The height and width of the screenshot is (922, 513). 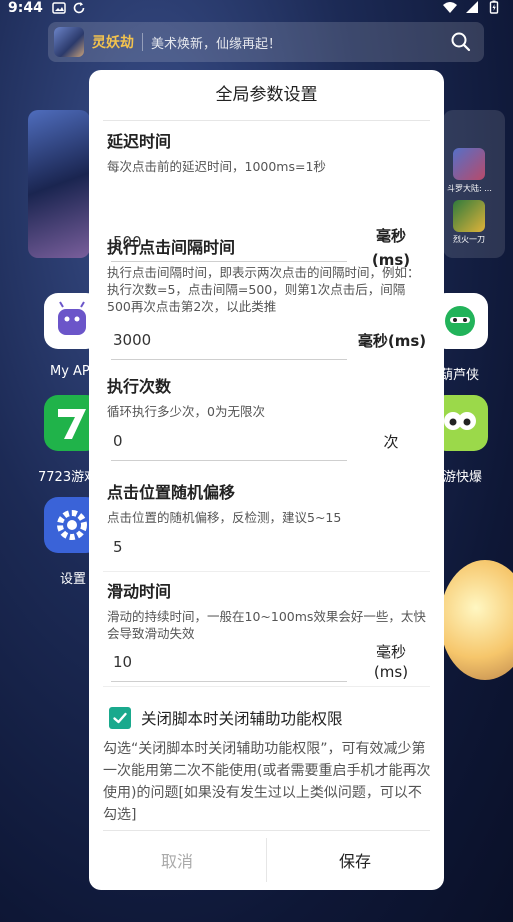 I want to click on search-hint: 美术焕新，仙缘再起！, so click(x=216, y=44).